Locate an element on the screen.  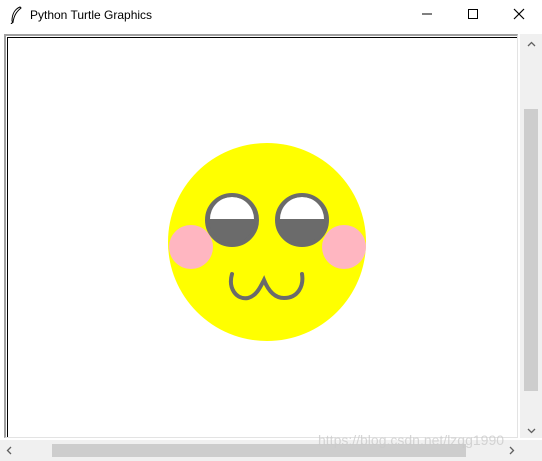
horizontal-scroll-thumb is located at coordinates (259, 450).